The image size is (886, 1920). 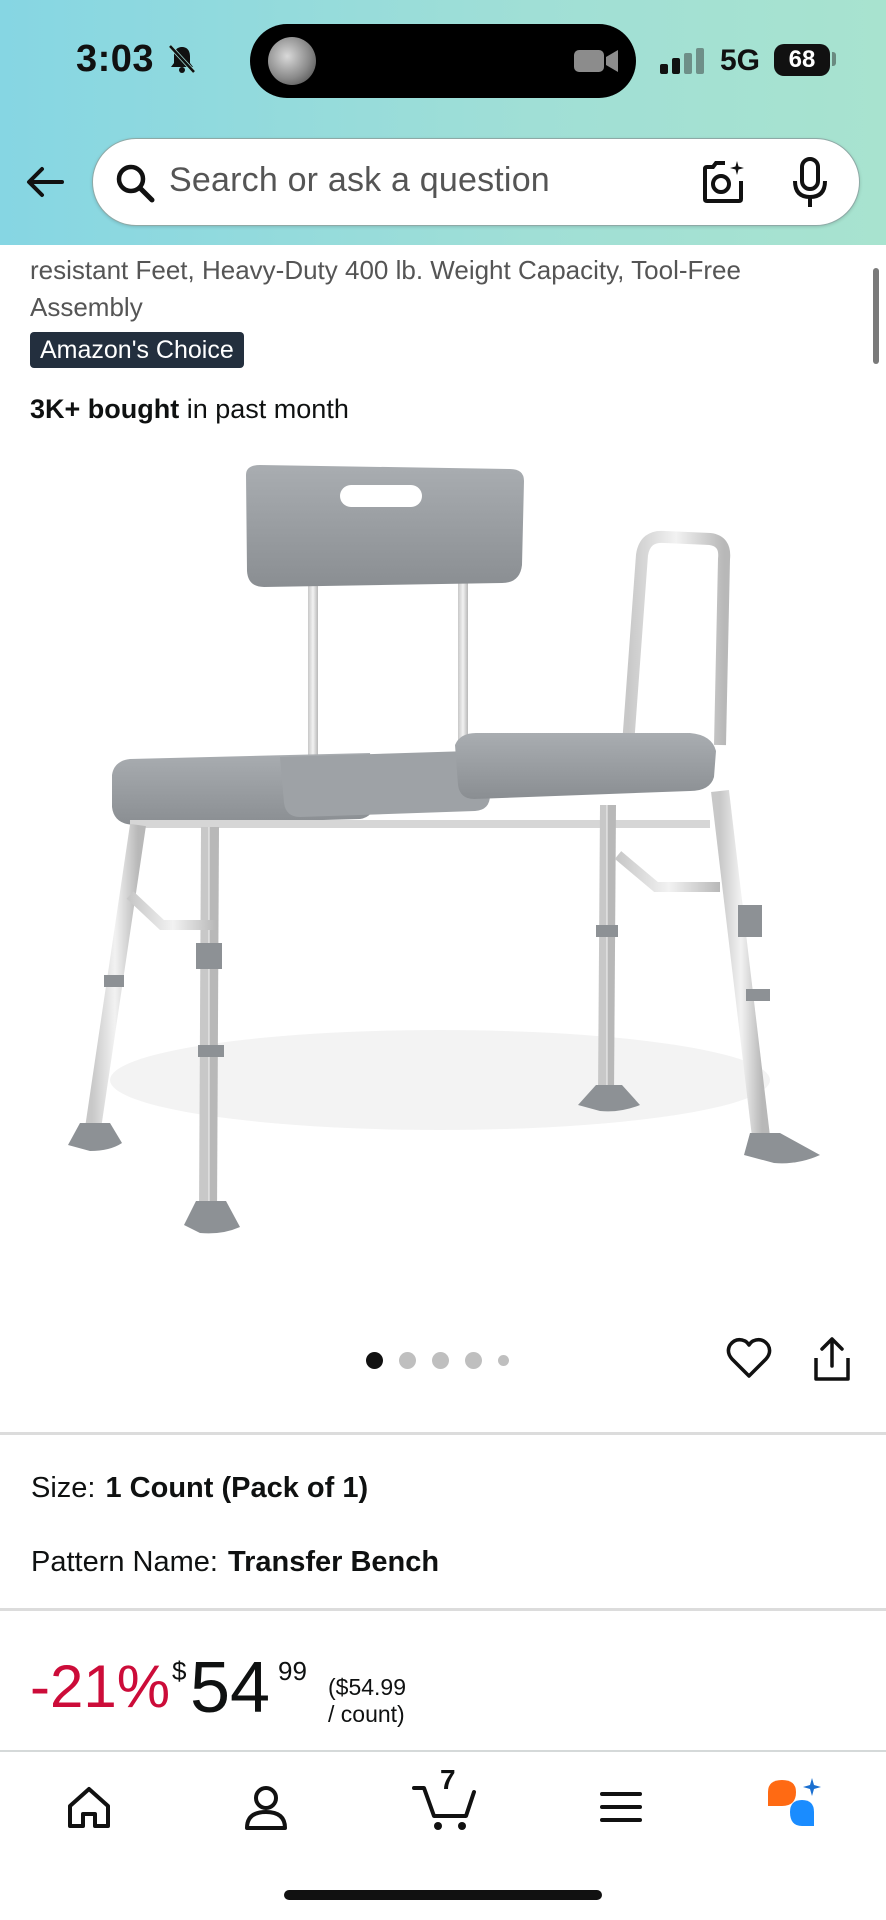 I want to click on account-icon, so click(x=266, y=1807).